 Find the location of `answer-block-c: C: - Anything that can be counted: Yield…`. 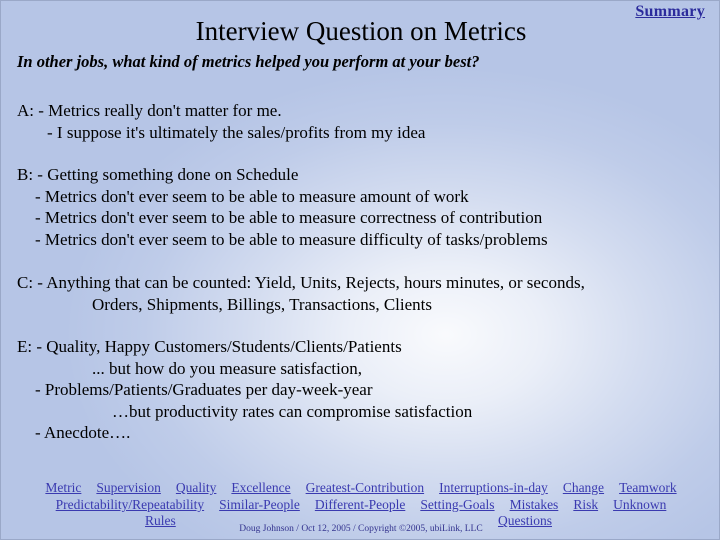

answer-block-c: C: - Anything that can be counted: Yield… is located at coordinates (367, 293).